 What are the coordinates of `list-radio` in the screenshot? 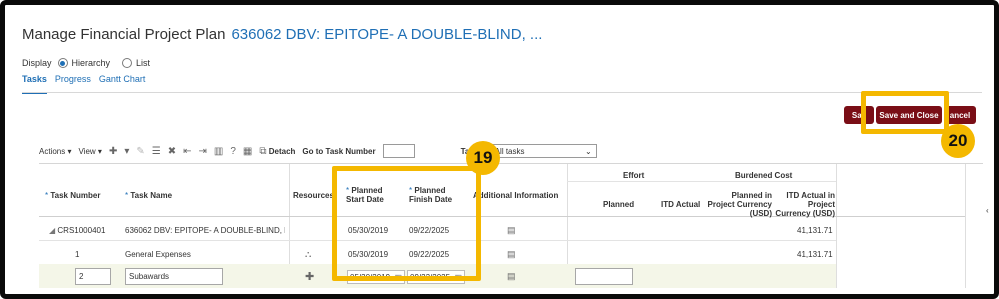 It's located at (127, 63).